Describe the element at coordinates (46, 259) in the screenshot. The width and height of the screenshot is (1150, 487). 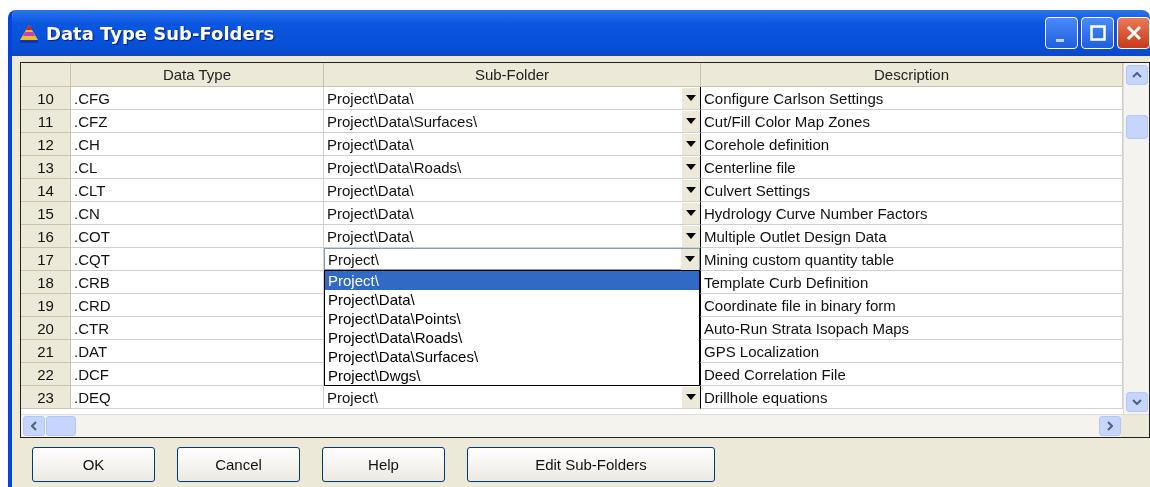
I see `row-number: 17` at that location.